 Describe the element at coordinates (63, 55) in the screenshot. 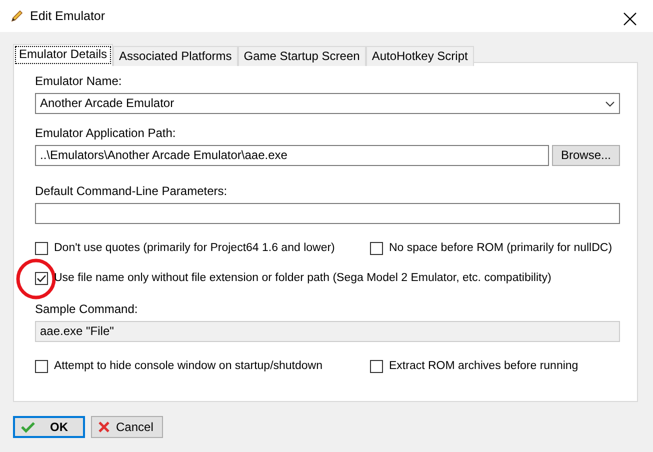

I see `tab: Emulator Details` at that location.